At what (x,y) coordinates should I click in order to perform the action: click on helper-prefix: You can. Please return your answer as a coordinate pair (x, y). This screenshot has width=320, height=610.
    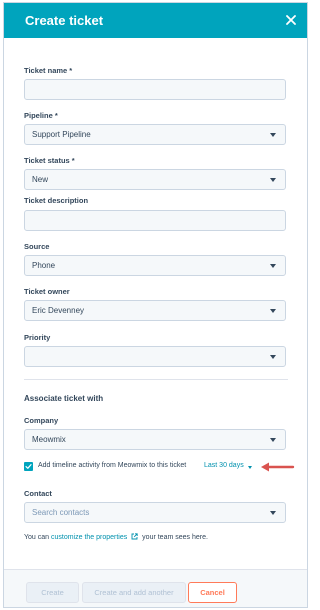
    Looking at the image, I should click on (37, 537).